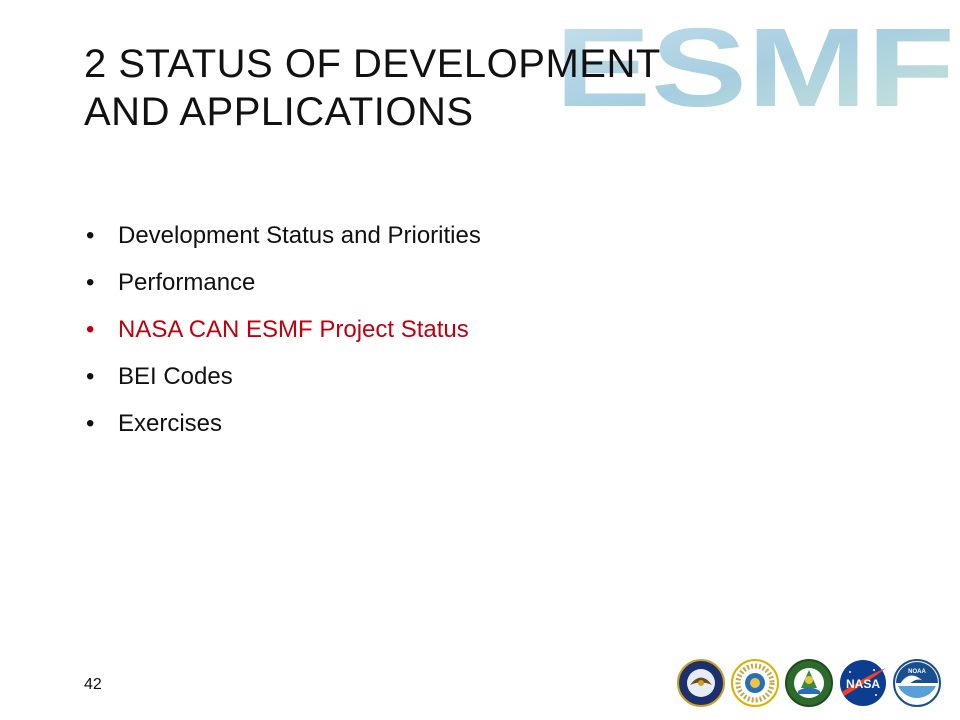 The height and width of the screenshot is (720, 960). I want to click on bullet-text: Exercises, so click(170, 423).